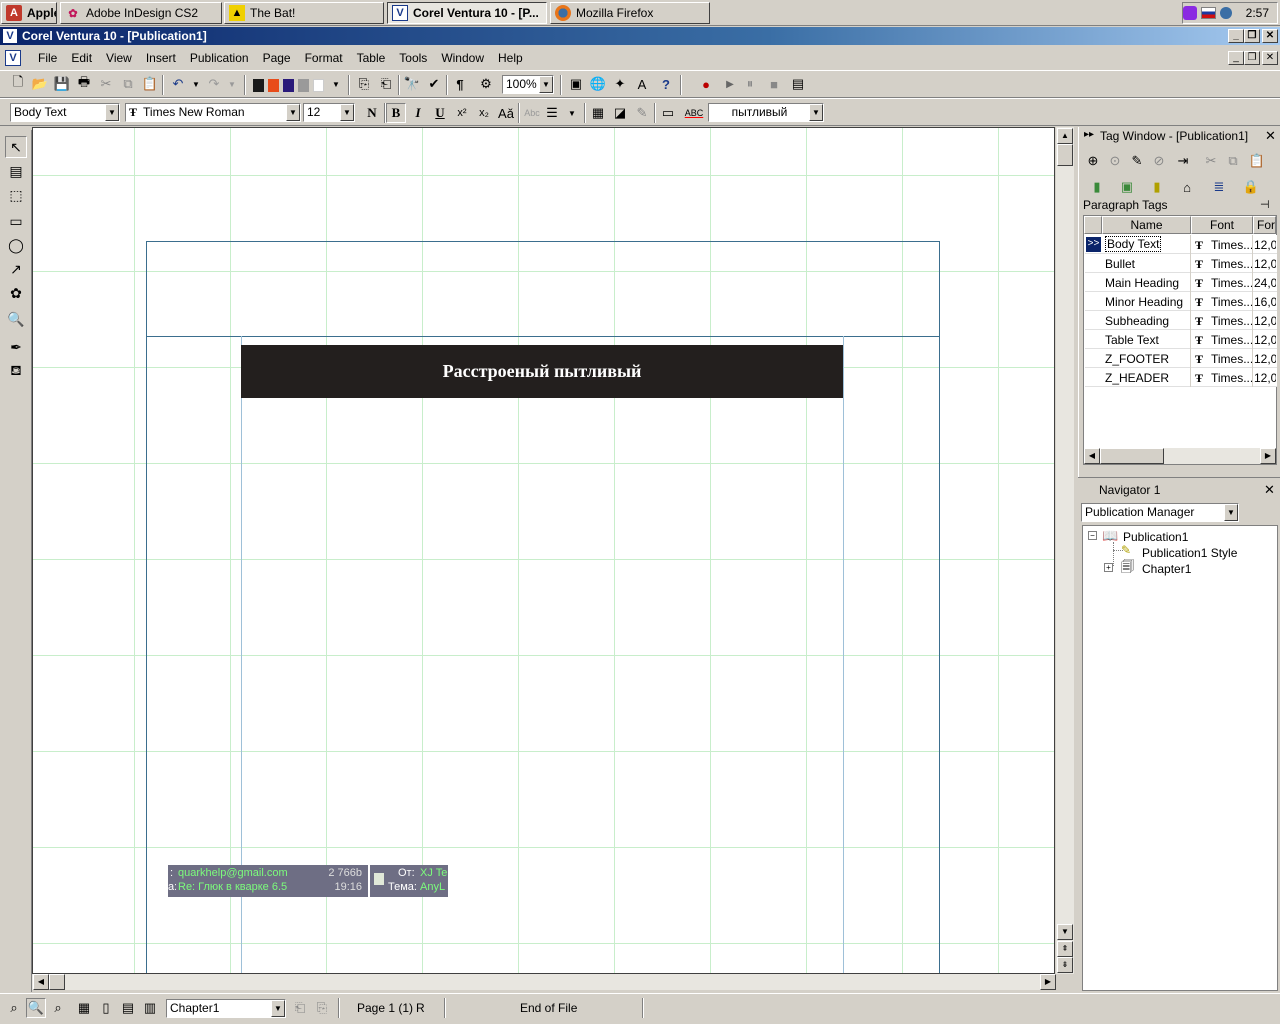 The width and height of the screenshot is (1280, 1024). Describe the element at coordinates (1155, 537) in the screenshot. I see `tree-item-publication: Publication1` at that location.